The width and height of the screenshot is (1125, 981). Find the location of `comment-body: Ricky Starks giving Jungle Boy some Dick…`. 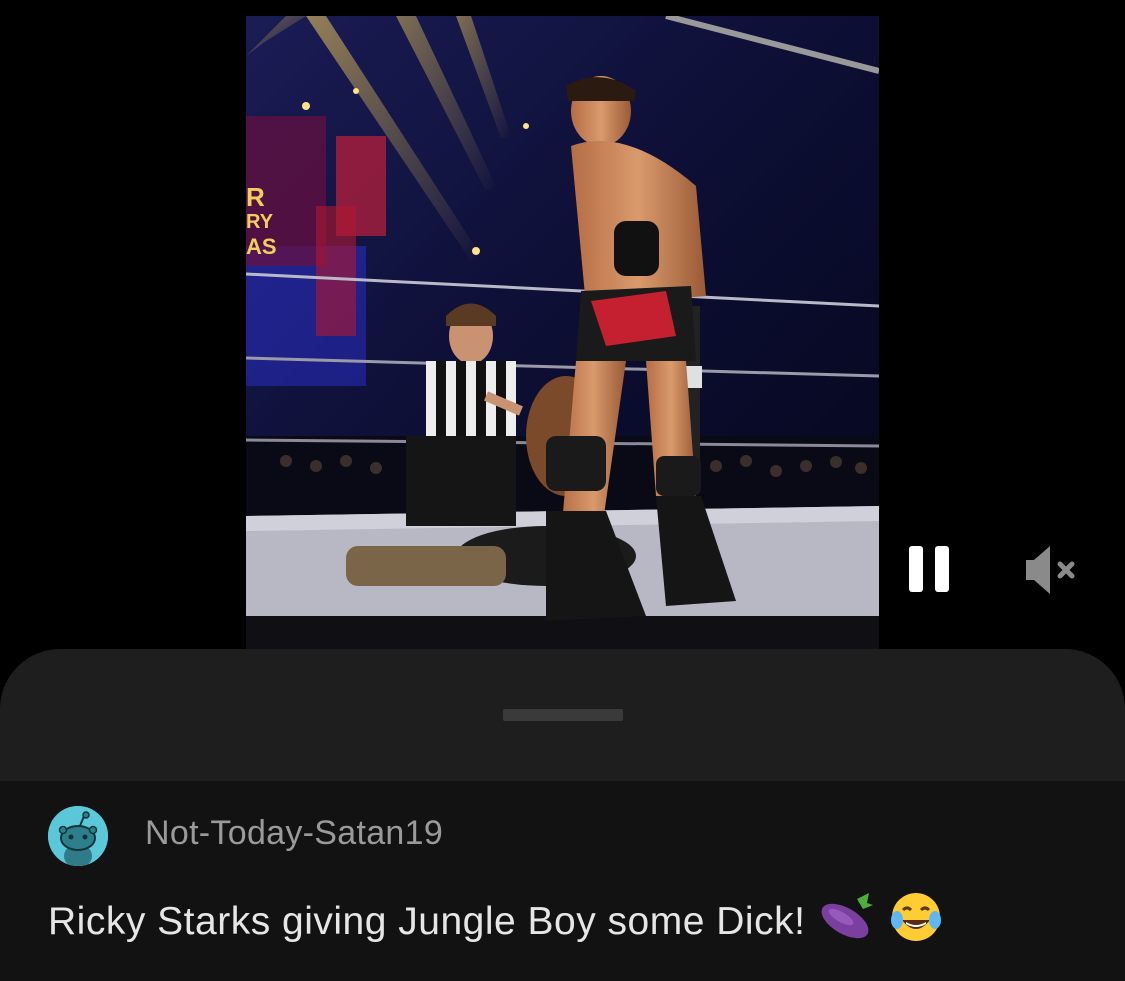

comment-body: Ricky Starks giving Jungle Boy some Dick… is located at coordinates (495, 922).